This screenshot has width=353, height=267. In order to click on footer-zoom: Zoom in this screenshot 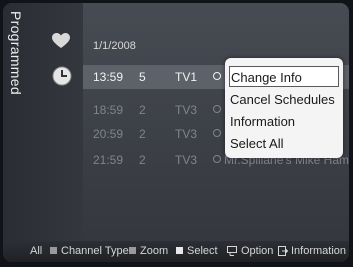, I will do `click(154, 251)`.